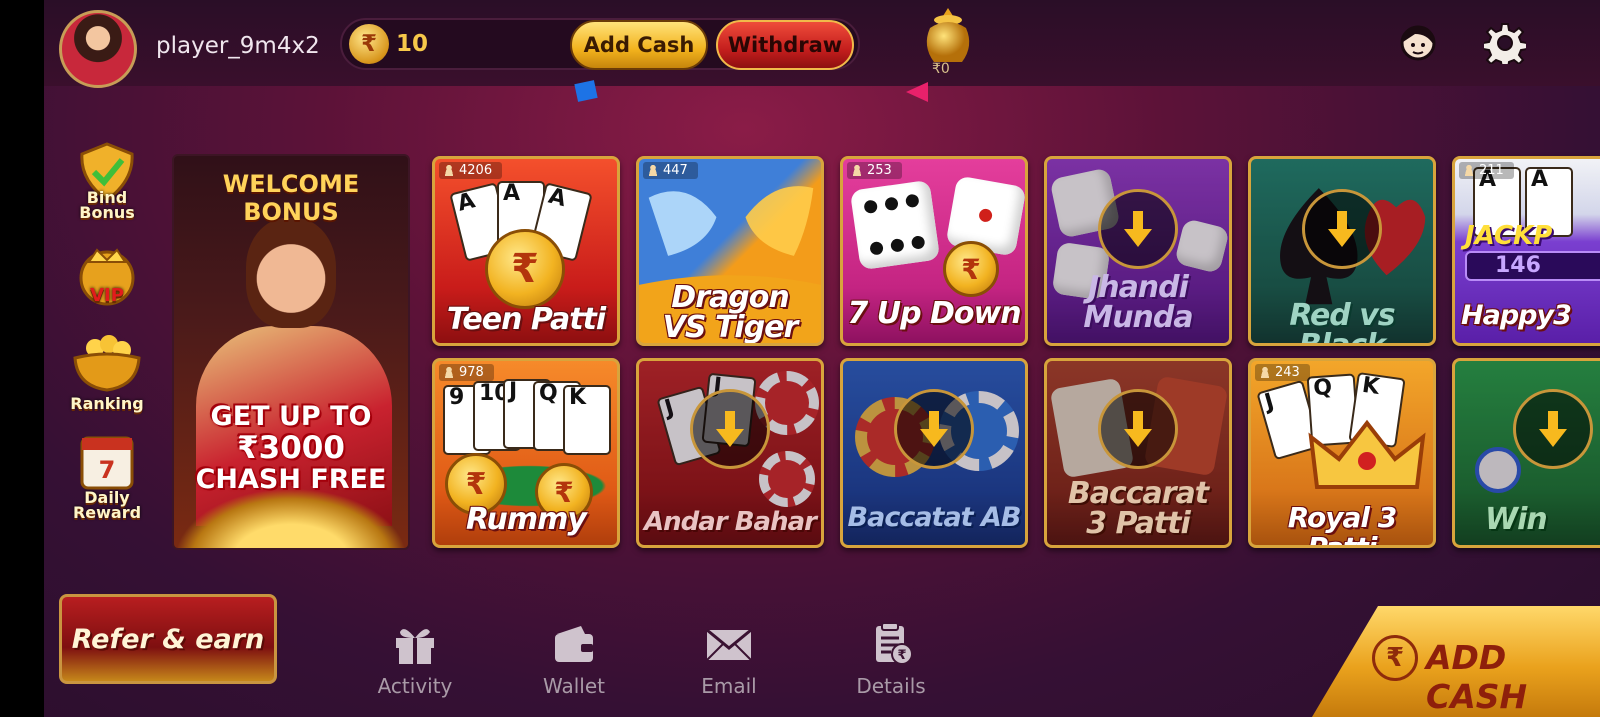  I want to click on nav-item-details: ₹ Details, so click(891, 660).